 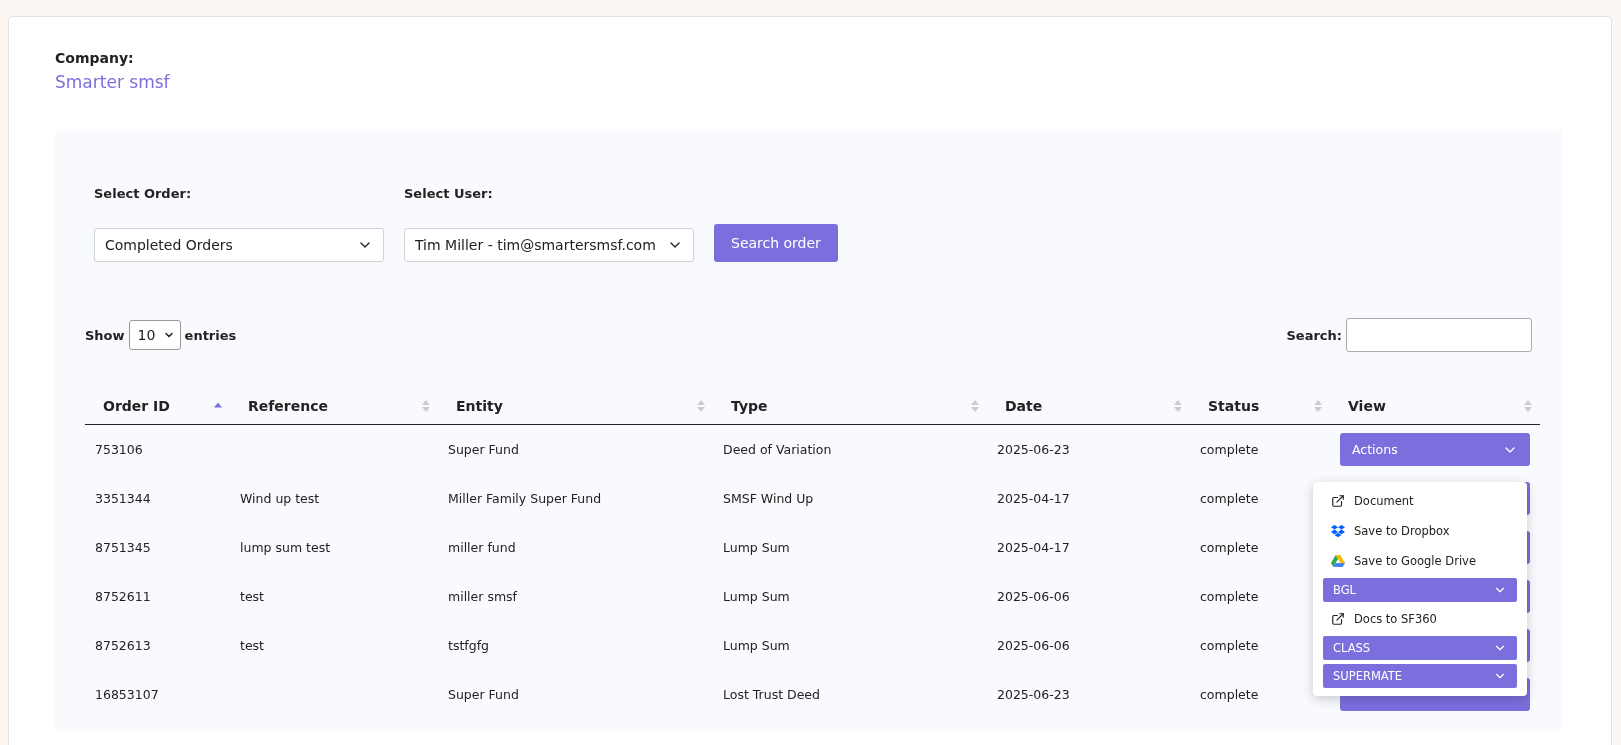 I want to click on table-cell-text: Wind up test, so click(x=280, y=499).